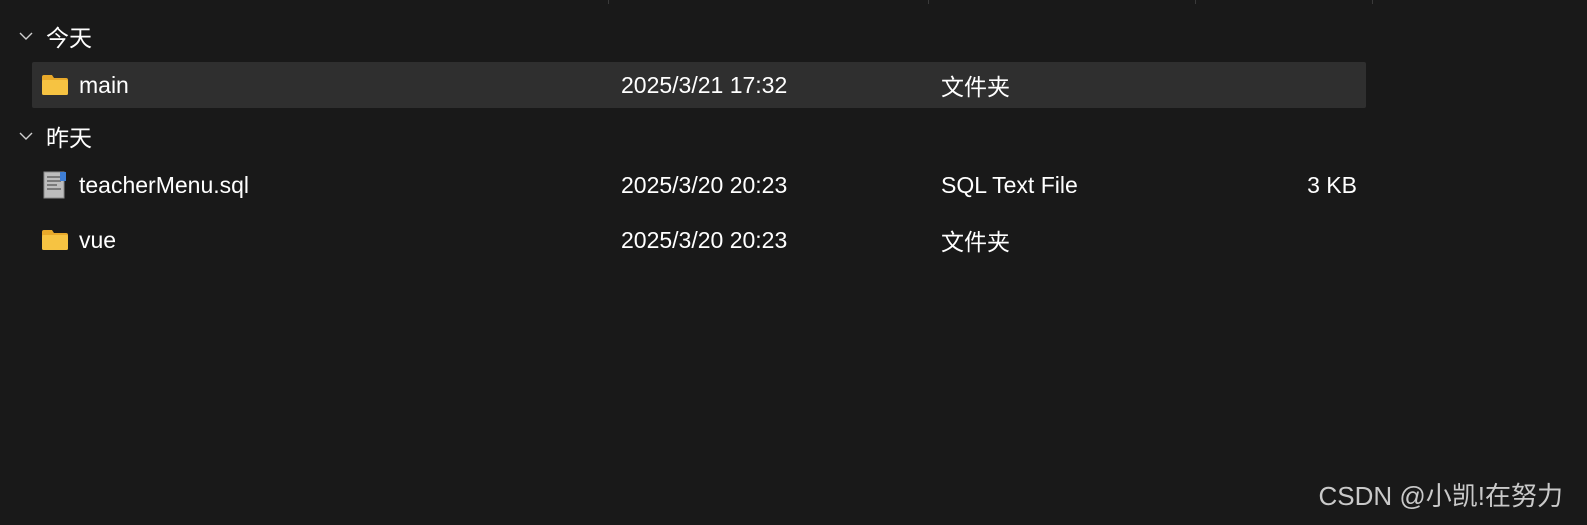  What do you see at coordinates (164, 184) in the screenshot?
I see `file-name: teacherMenu.sql` at bounding box center [164, 184].